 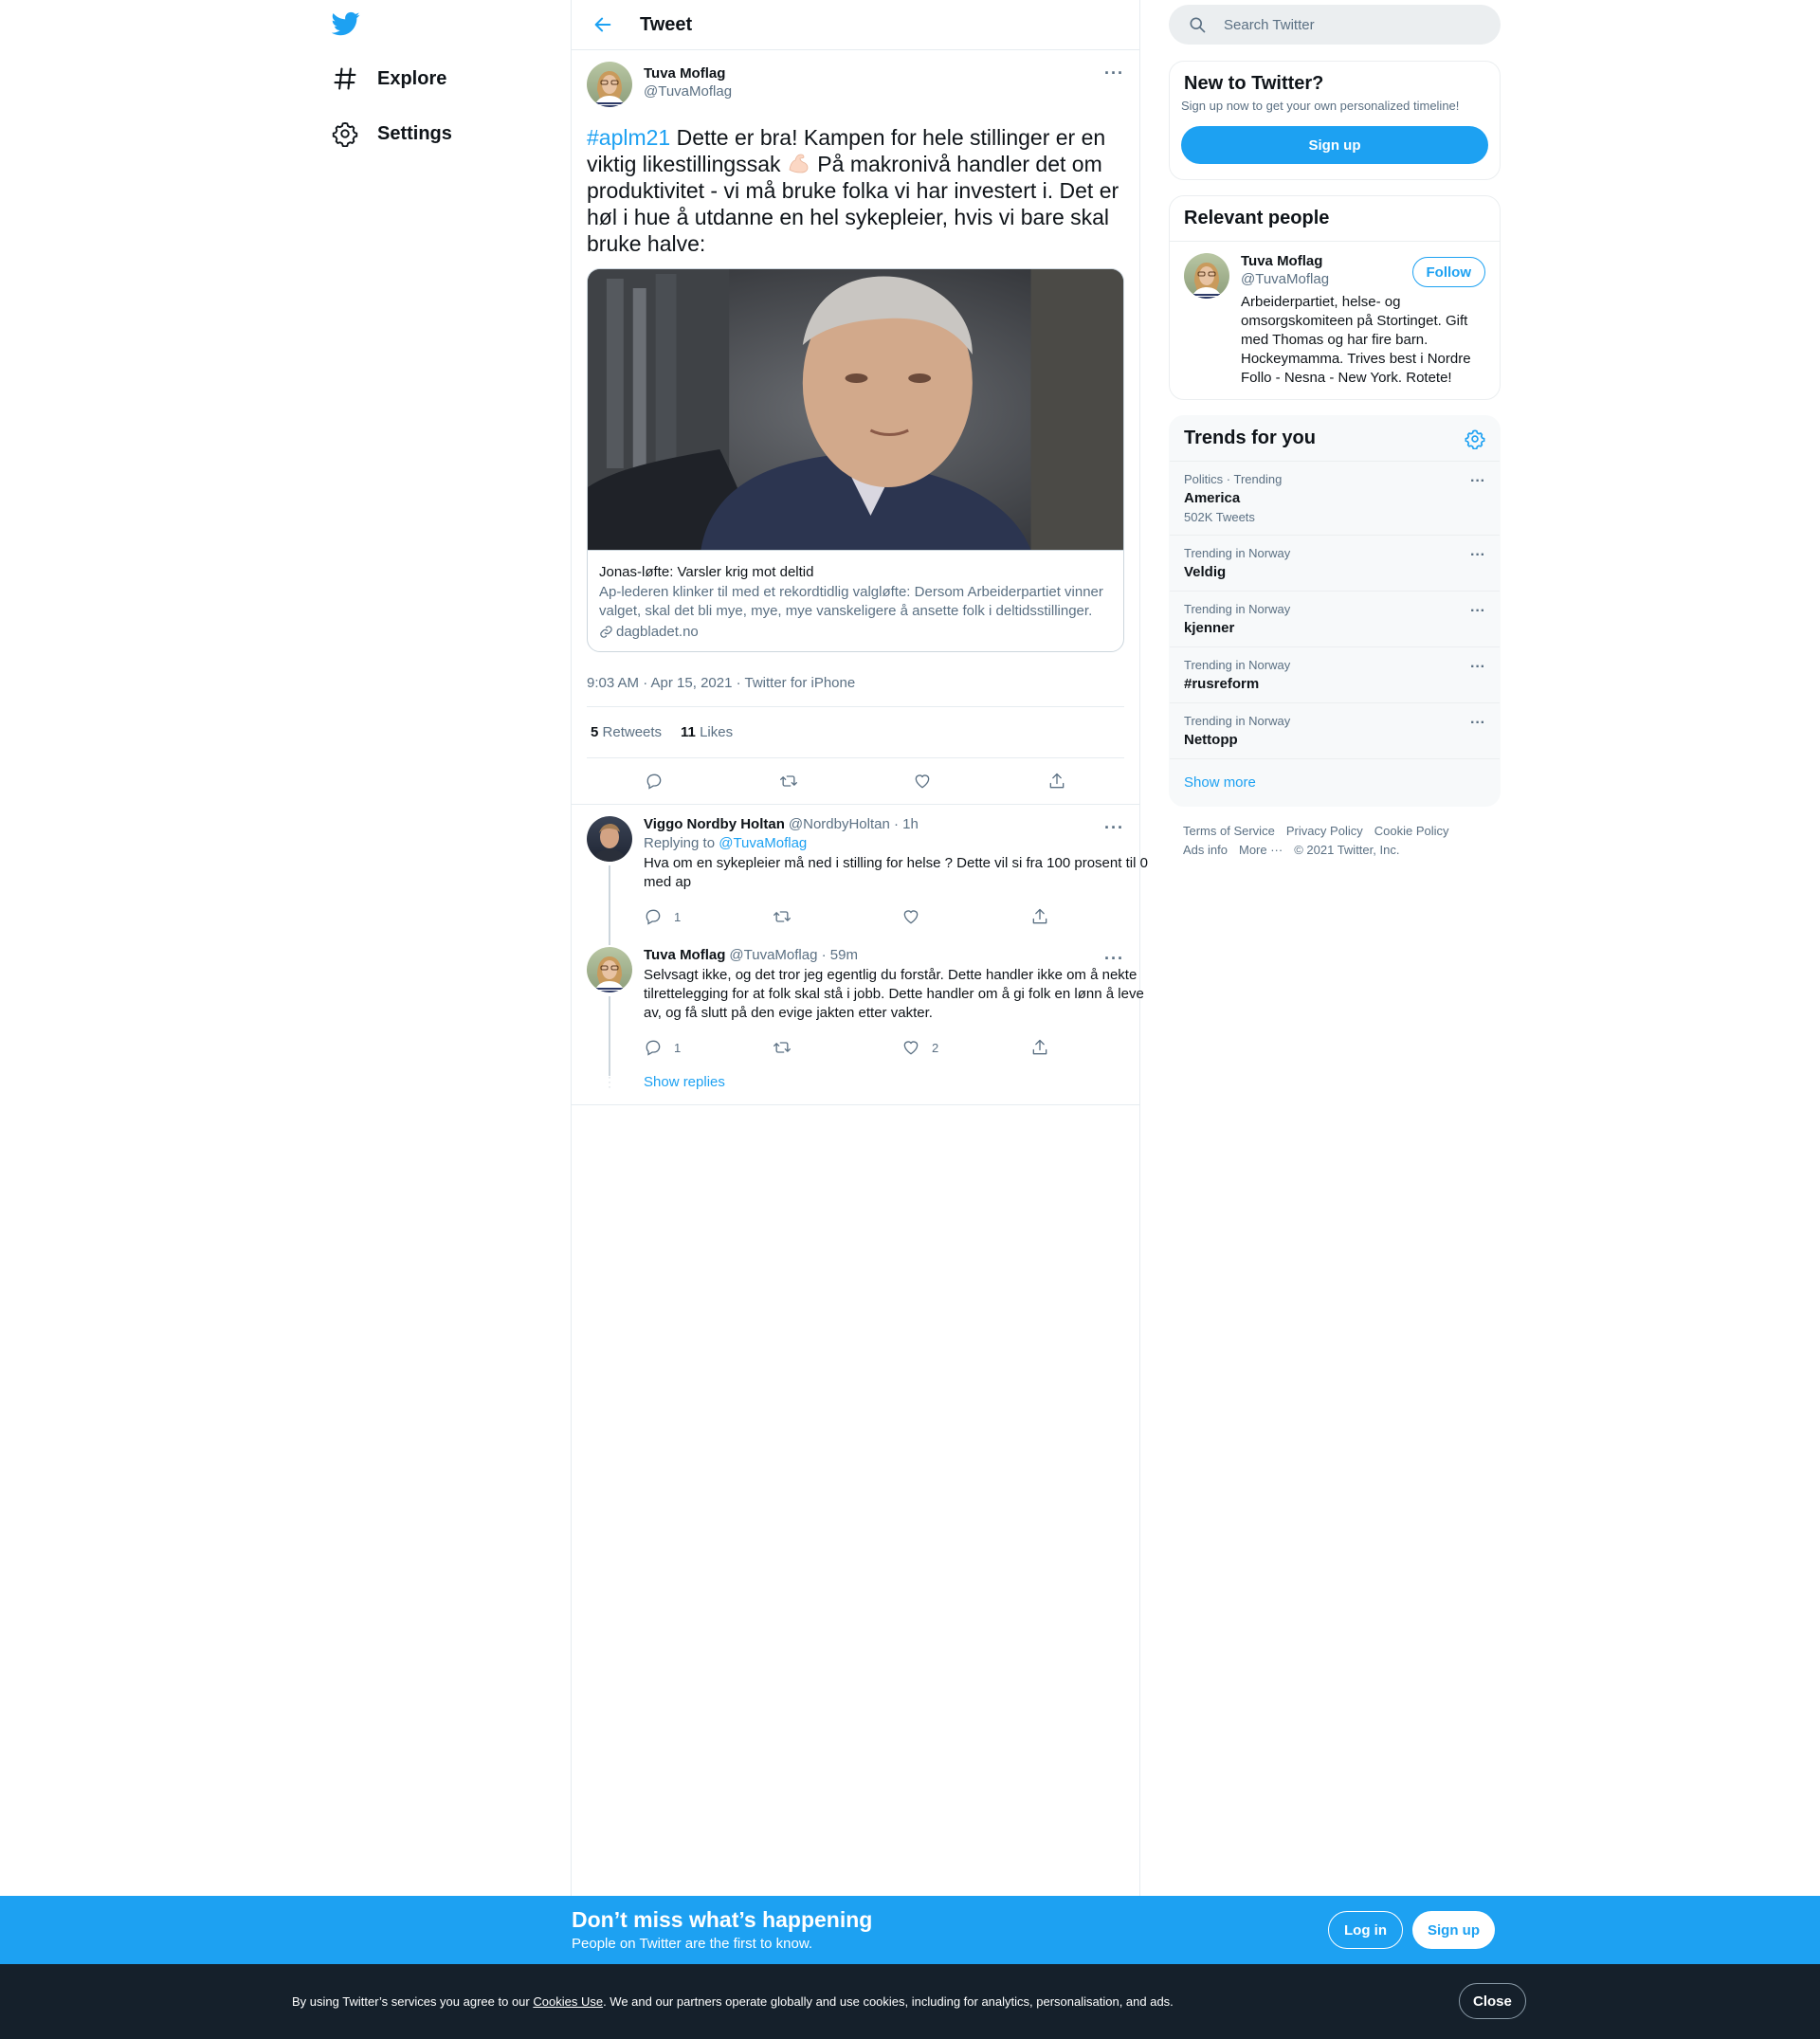 What do you see at coordinates (1261, 850) in the screenshot?
I see `footer-link-more: More ···` at bounding box center [1261, 850].